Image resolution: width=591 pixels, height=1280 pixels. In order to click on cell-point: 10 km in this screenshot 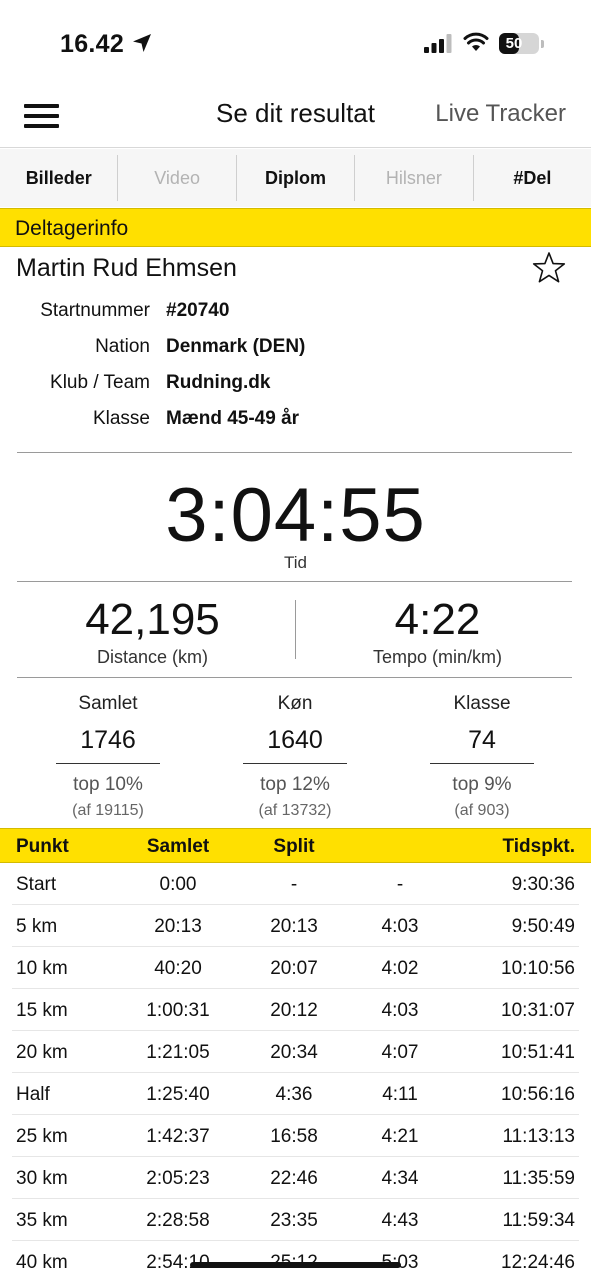, I will do `click(42, 968)`.